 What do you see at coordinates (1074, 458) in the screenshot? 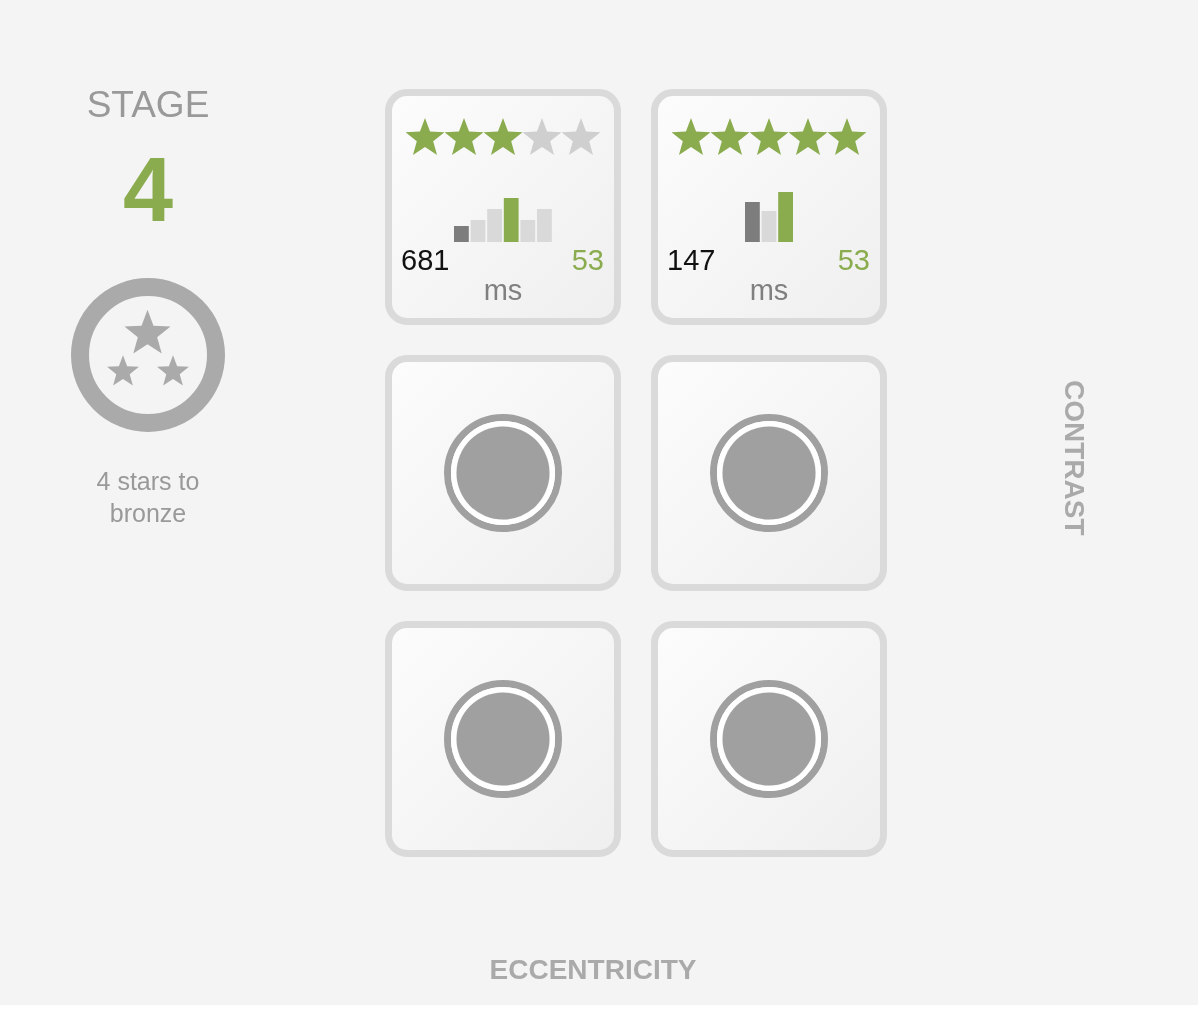
I see `y-axis-label: CONTRAST` at bounding box center [1074, 458].